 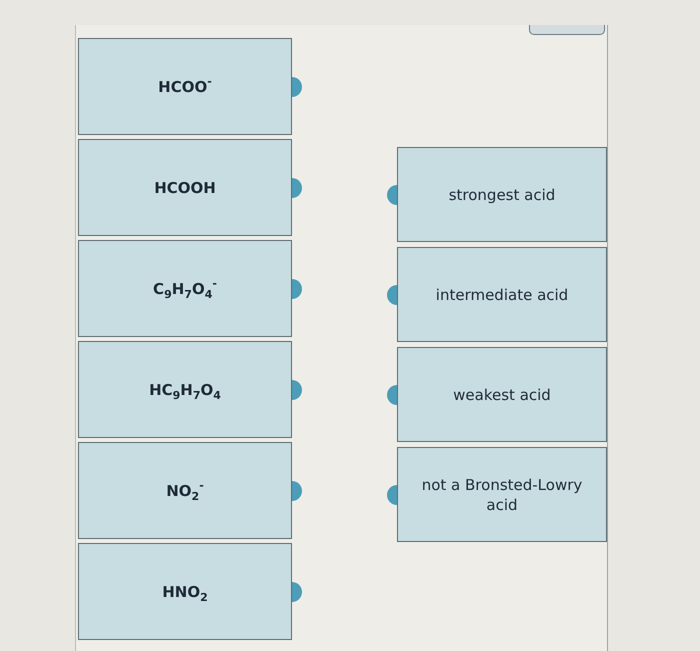 What do you see at coordinates (502, 394) in the screenshot?
I see `category-card: weakest acid` at bounding box center [502, 394].